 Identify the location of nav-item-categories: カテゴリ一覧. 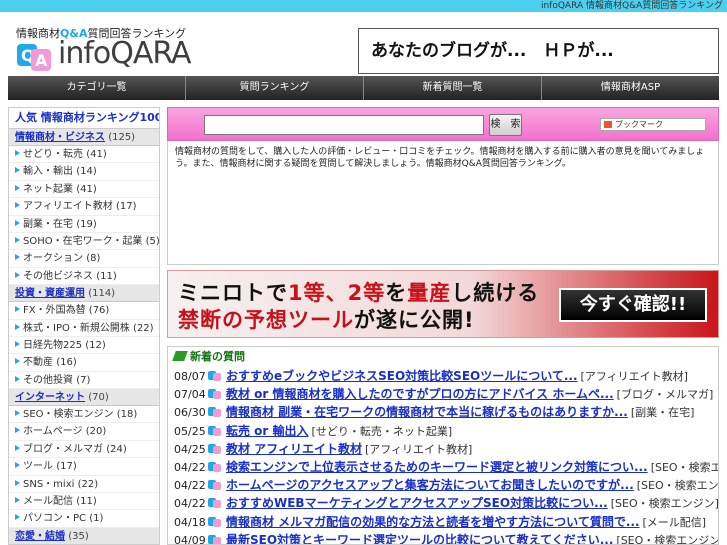
(97, 88).